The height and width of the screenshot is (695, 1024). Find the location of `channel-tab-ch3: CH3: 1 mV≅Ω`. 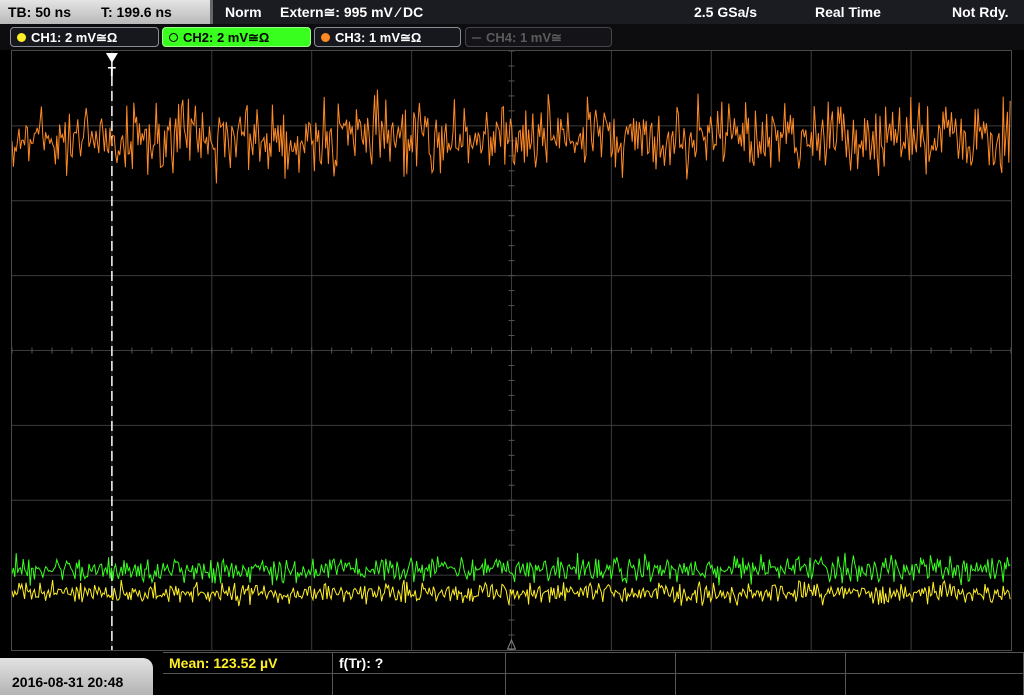

channel-tab-ch3: CH3: 1 mV≅Ω is located at coordinates (387, 37).